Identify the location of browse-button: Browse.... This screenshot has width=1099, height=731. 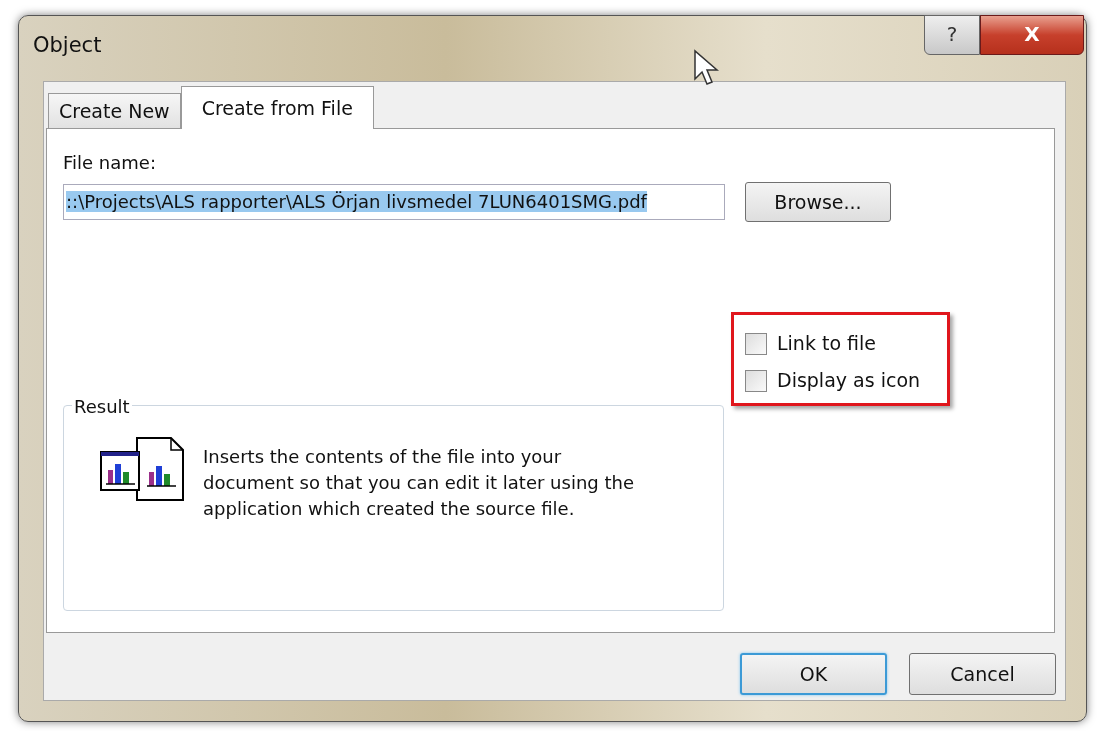
(818, 202).